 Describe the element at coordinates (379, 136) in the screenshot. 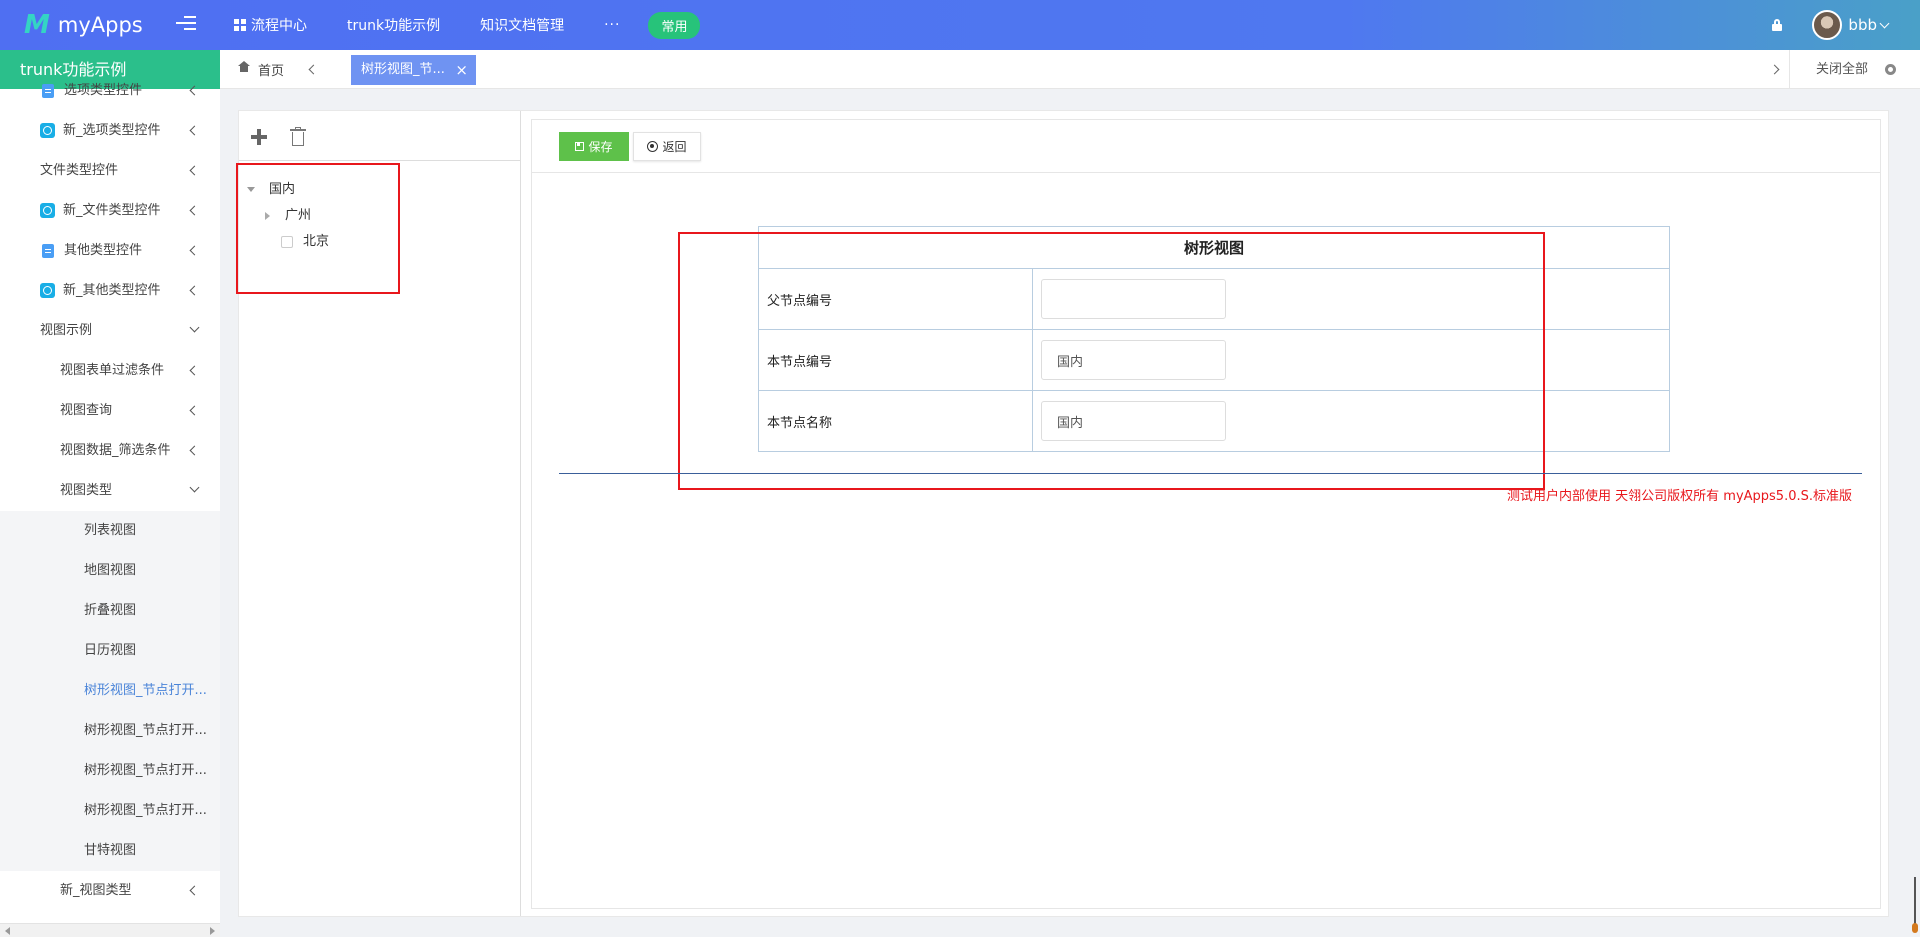

I see `tree-toolbar` at that location.